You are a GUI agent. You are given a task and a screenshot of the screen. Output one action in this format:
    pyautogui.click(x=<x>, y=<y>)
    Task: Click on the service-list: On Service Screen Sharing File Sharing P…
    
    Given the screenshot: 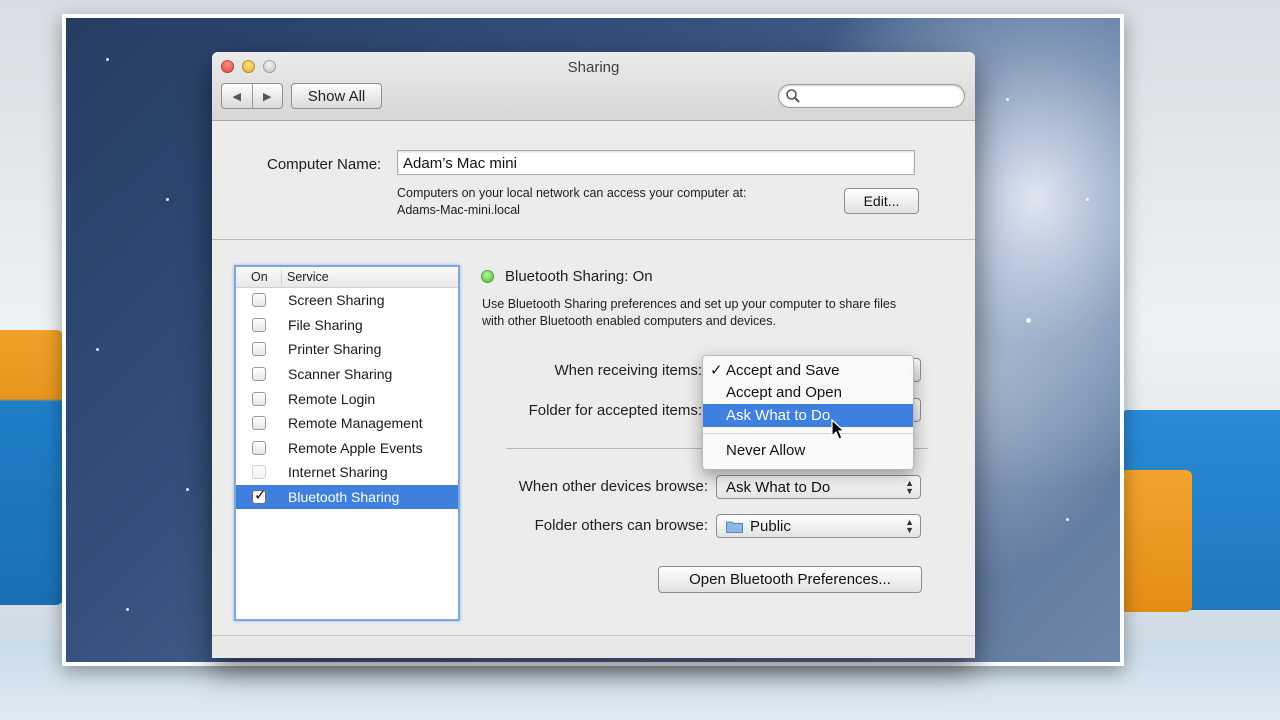 What is the action you would take?
    pyautogui.click(x=347, y=443)
    